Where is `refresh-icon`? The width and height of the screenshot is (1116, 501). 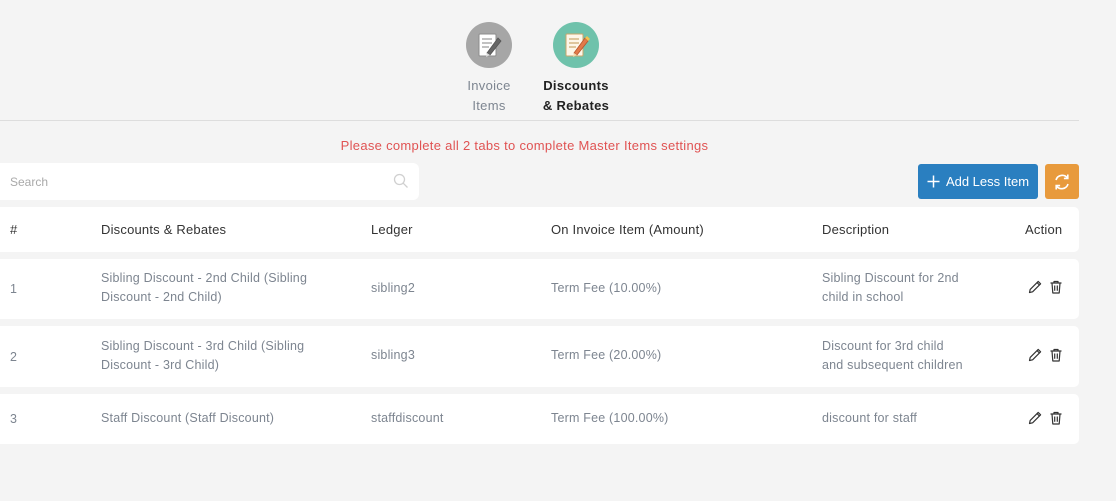 refresh-icon is located at coordinates (1062, 182).